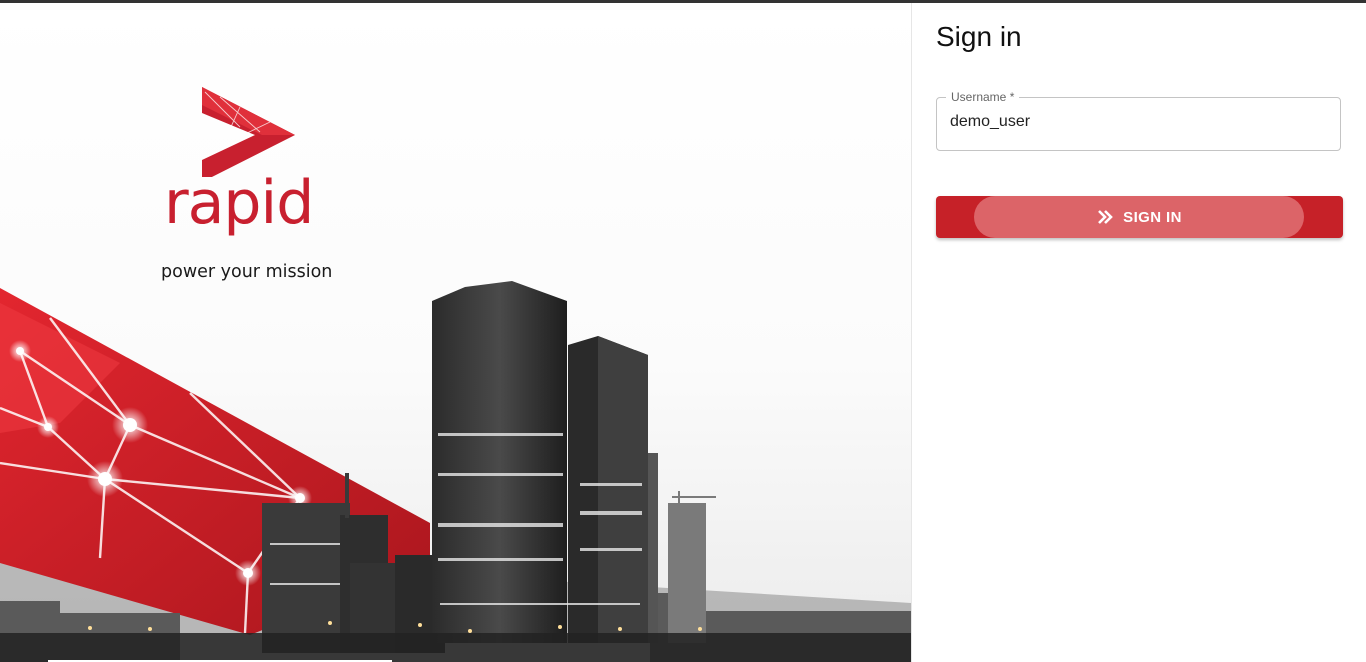 This screenshot has height=662, width=1366. I want to click on arrow-logo-icon, so click(248, 132).